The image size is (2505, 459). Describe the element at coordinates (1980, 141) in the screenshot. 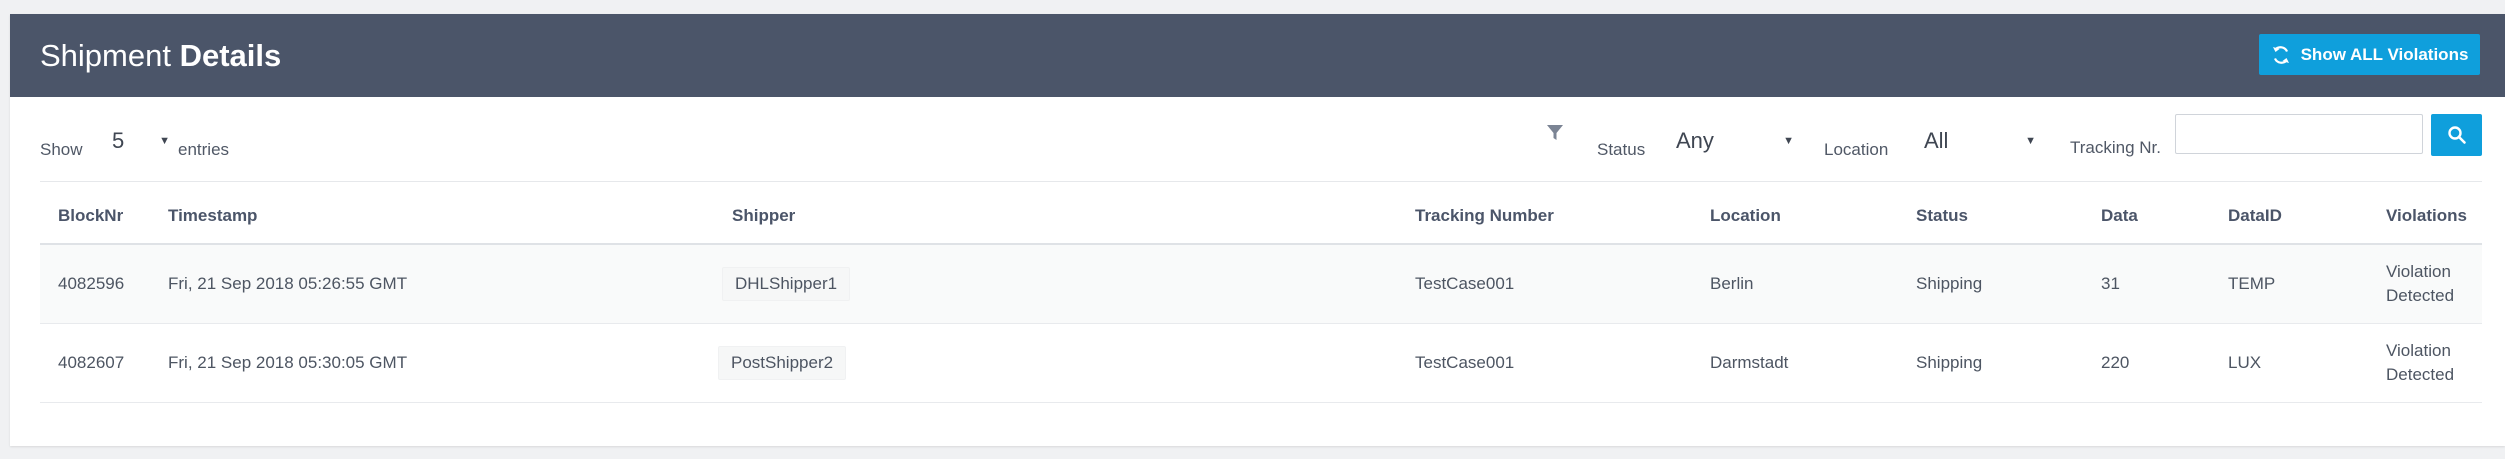

I see `location-filter-select: All ▼` at that location.